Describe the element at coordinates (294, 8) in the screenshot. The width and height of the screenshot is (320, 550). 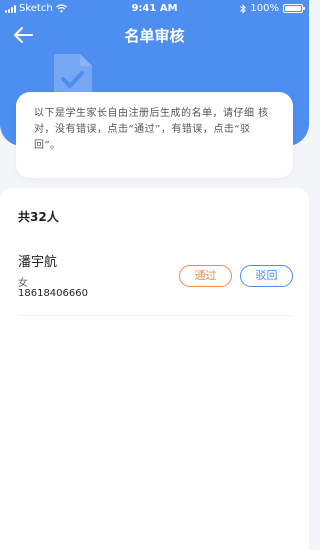
I see `battery-icon` at that location.